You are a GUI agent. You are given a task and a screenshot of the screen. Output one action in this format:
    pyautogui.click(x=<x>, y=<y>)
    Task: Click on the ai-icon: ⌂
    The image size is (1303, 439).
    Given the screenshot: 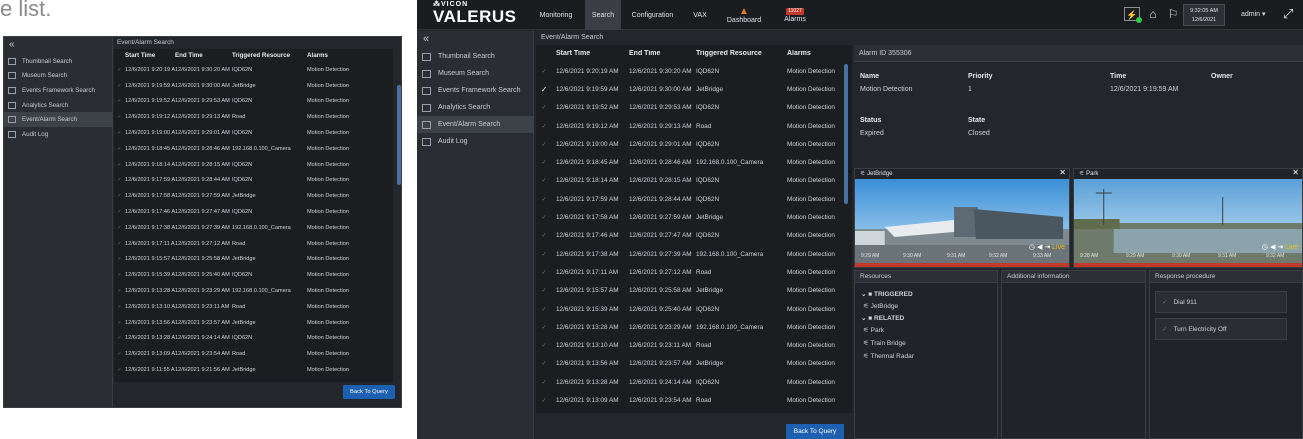 What is the action you would take?
    pyautogui.click(x=1153, y=14)
    